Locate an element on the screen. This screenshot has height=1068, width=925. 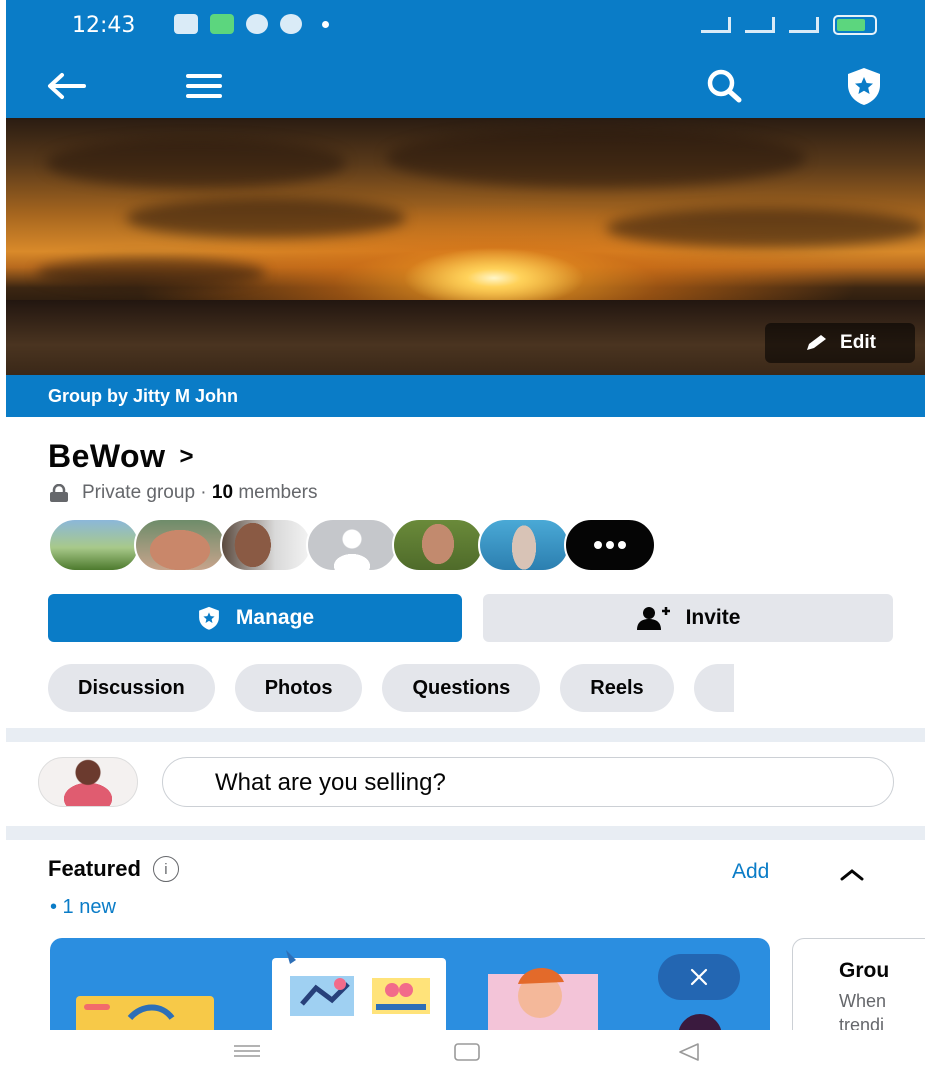
app-bar is located at coordinates (465, 85).